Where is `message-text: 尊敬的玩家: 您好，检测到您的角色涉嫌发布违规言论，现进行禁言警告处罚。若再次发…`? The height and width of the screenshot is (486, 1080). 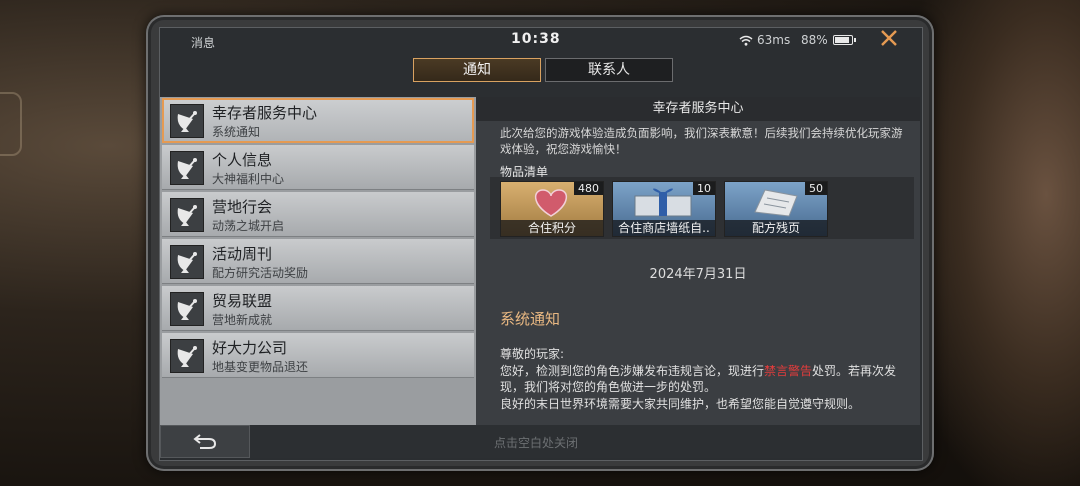
message-text: 尊敬的玩家: 您好，检测到您的角色涉嫌发布违规言论，现进行禁言警告处罚。若再次发… is located at coordinates (705, 379).